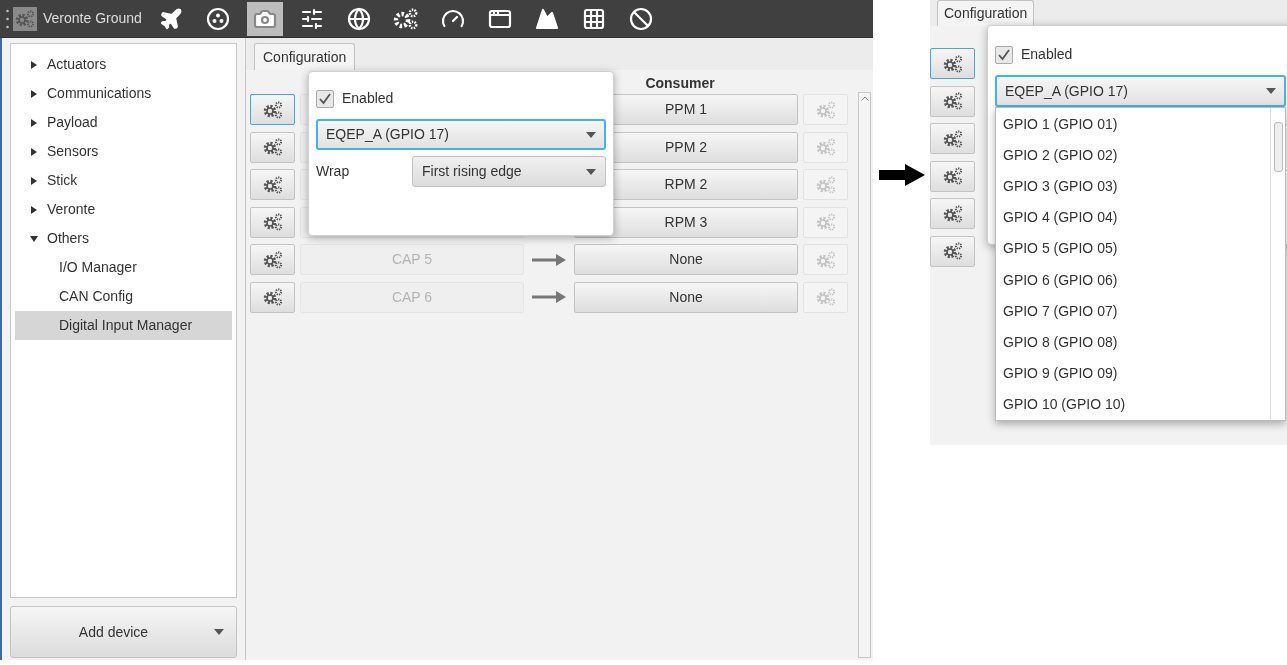 The image size is (1287, 665). I want to click on column-header: Consumer, so click(680, 83).